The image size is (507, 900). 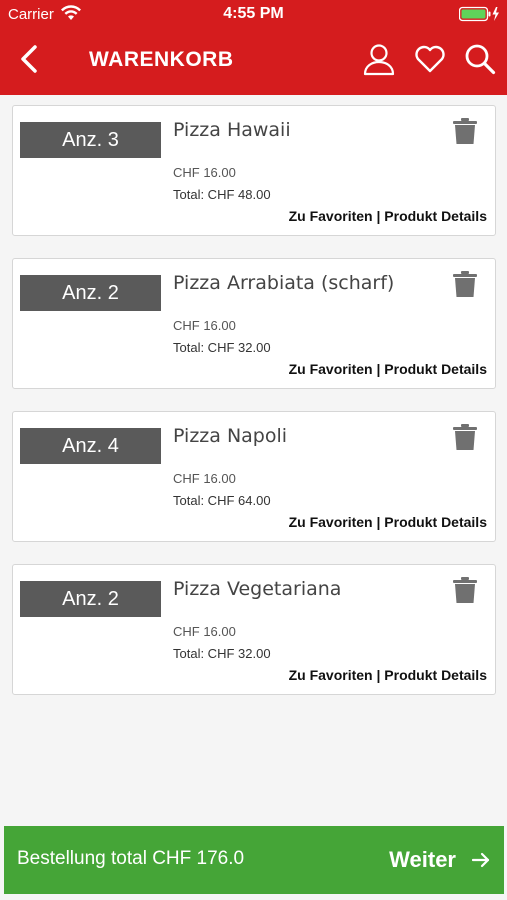 What do you see at coordinates (253, 61) in the screenshot?
I see `navbar: WARENKORB` at bounding box center [253, 61].